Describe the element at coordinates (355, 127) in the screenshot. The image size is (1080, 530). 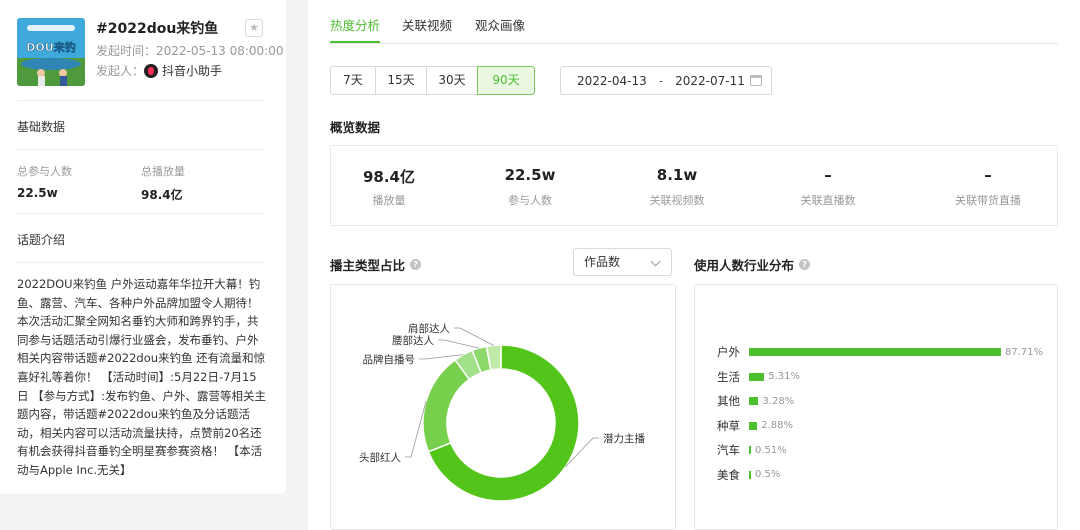
I see `overview-title: 概览数据` at that location.